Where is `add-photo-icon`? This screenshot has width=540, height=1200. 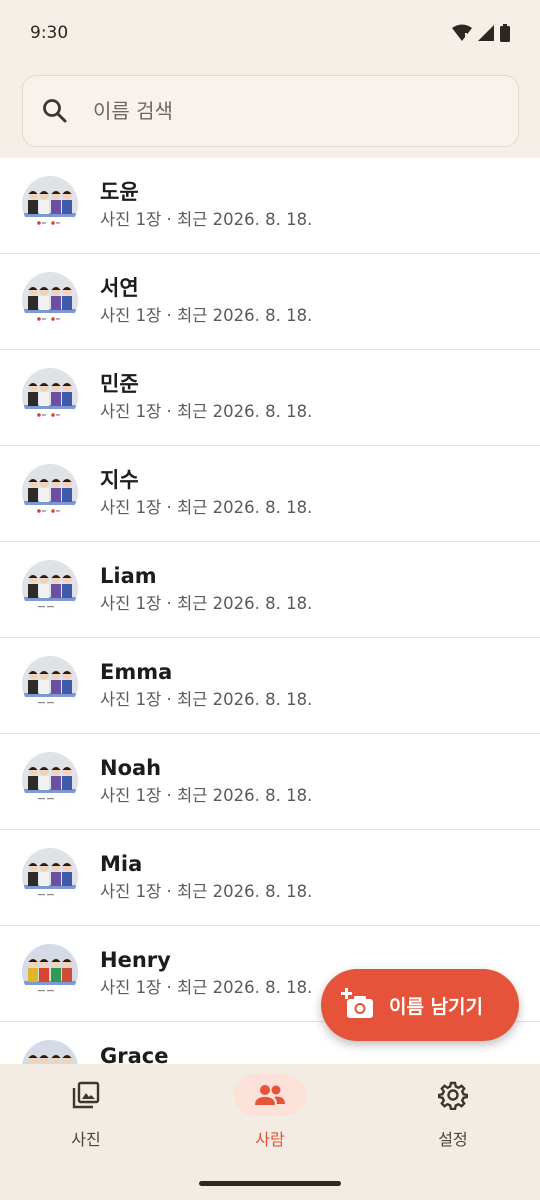
add-photo-icon is located at coordinates (358, 1005).